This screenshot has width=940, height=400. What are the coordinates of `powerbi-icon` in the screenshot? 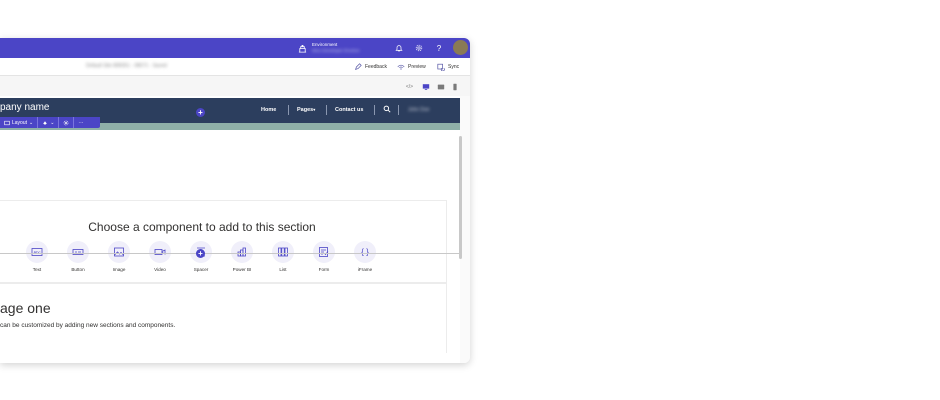 It's located at (242, 252).